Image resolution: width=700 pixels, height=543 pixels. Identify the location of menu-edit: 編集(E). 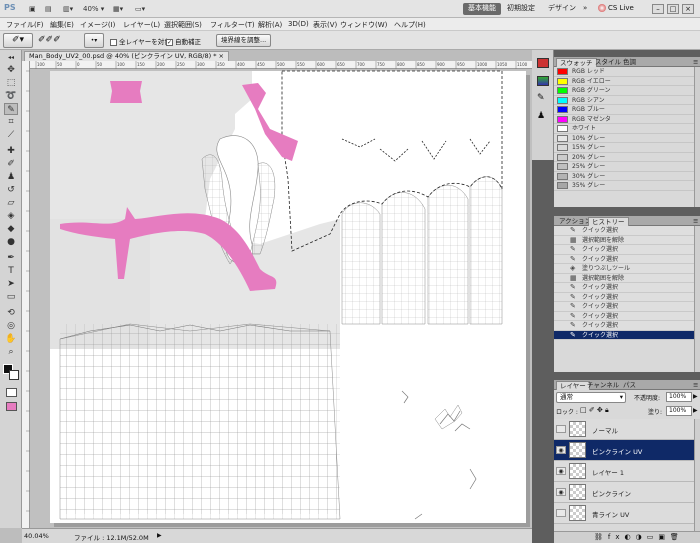
(62, 25).